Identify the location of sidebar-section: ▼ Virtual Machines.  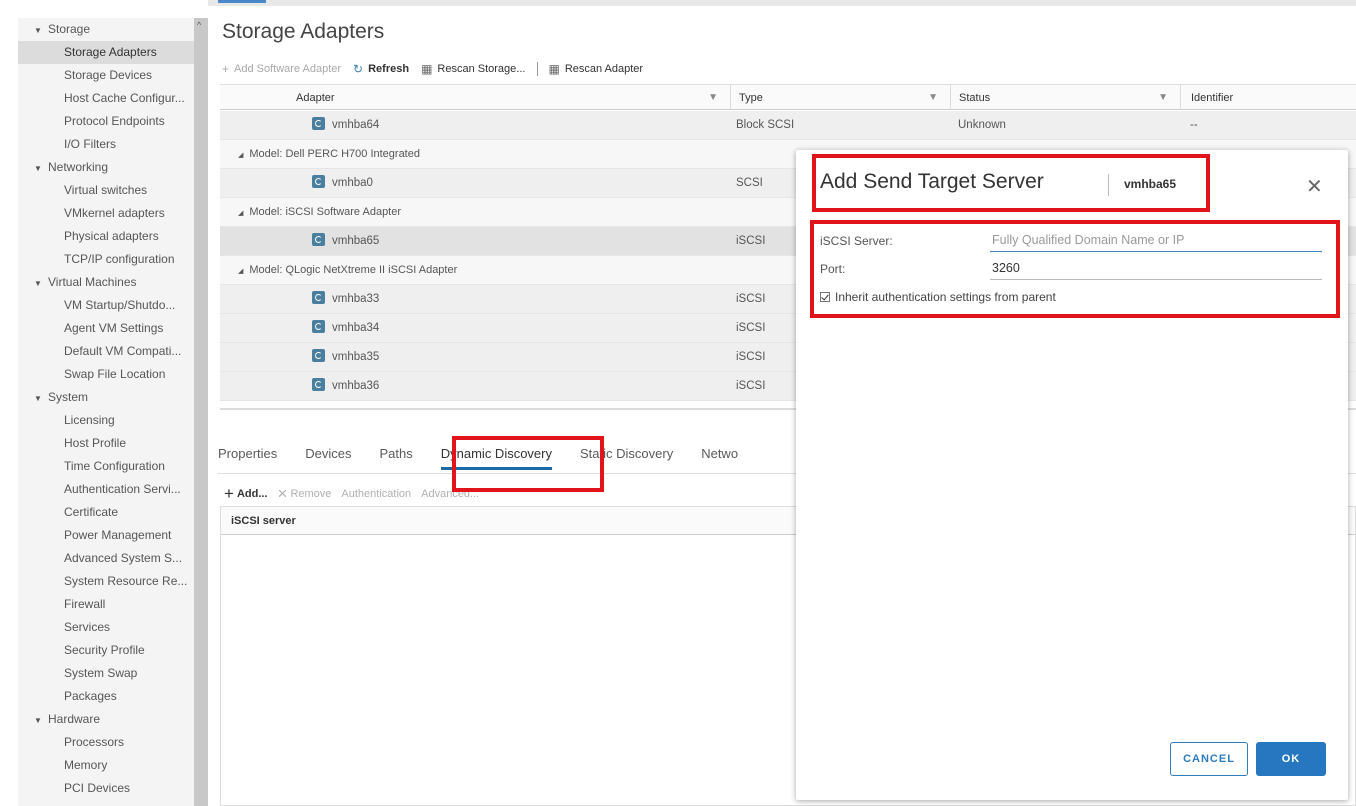
(106, 282).